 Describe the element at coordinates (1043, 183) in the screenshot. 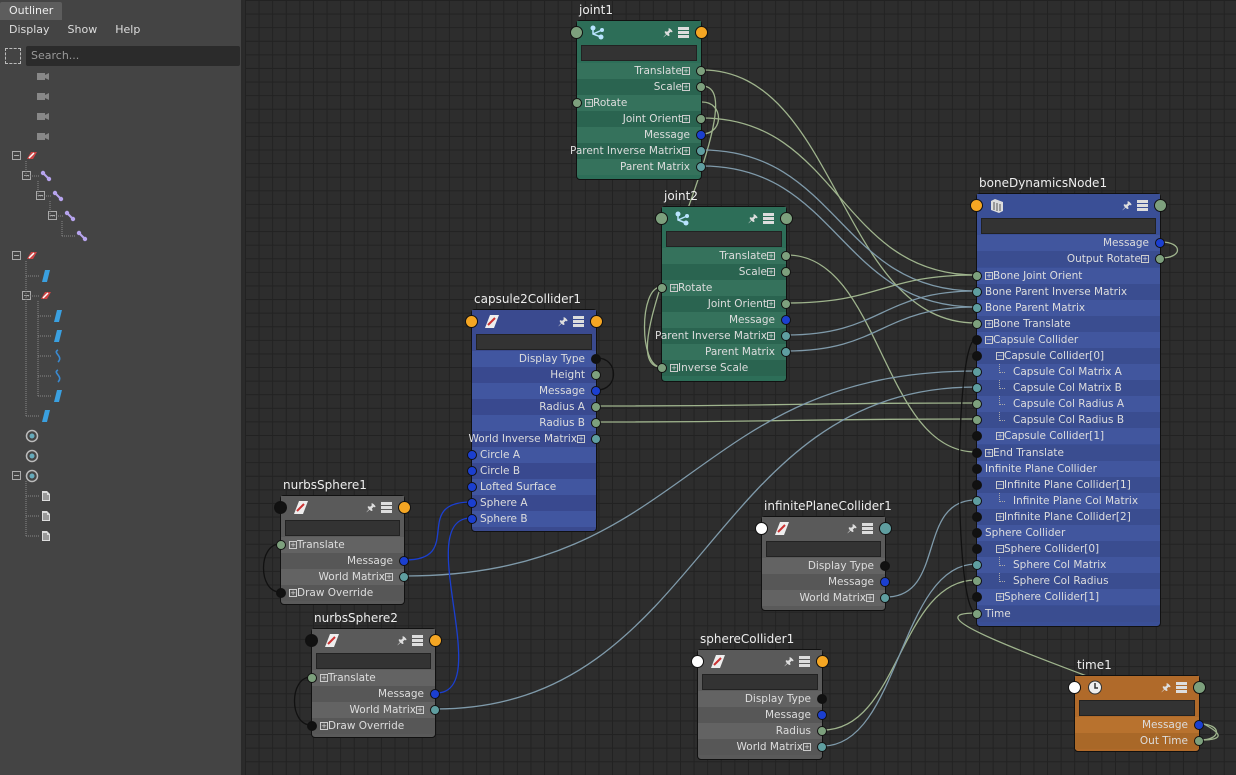

I see `node-title: boneDynamicsNode1` at that location.